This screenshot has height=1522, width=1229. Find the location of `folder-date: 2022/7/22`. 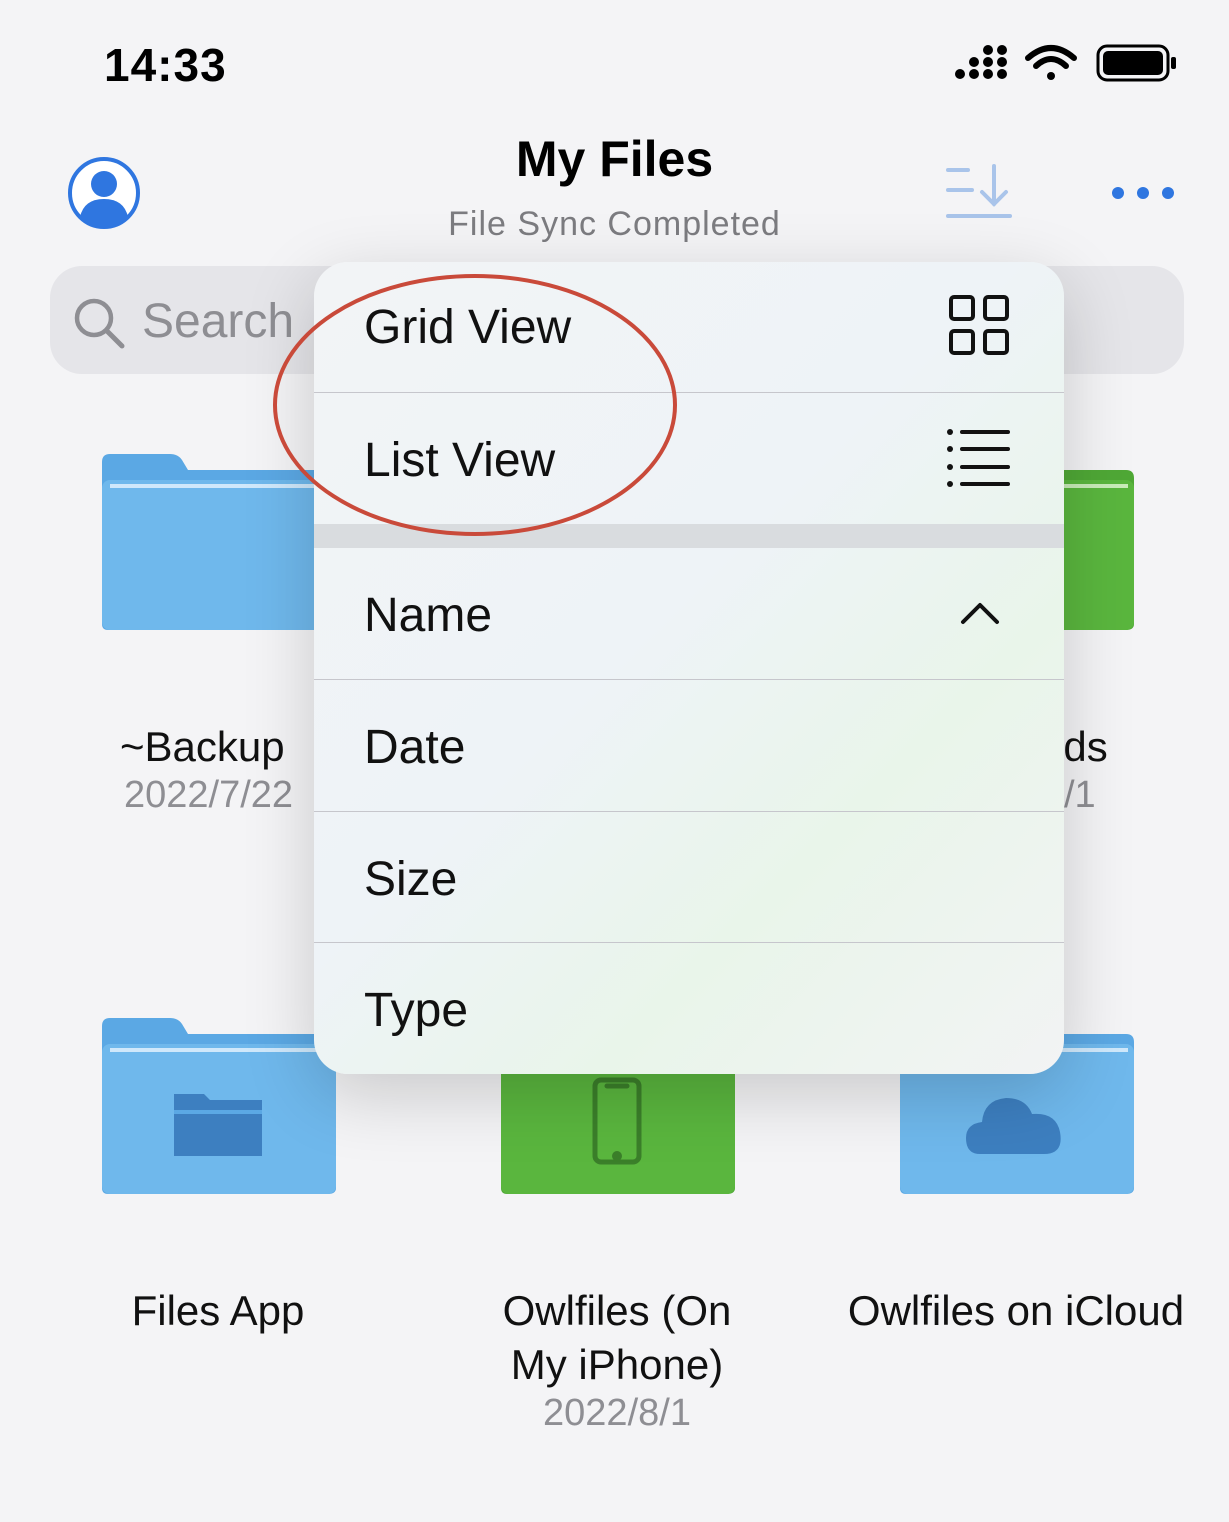

folder-date: 2022/7/22 is located at coordinates (209, 795).